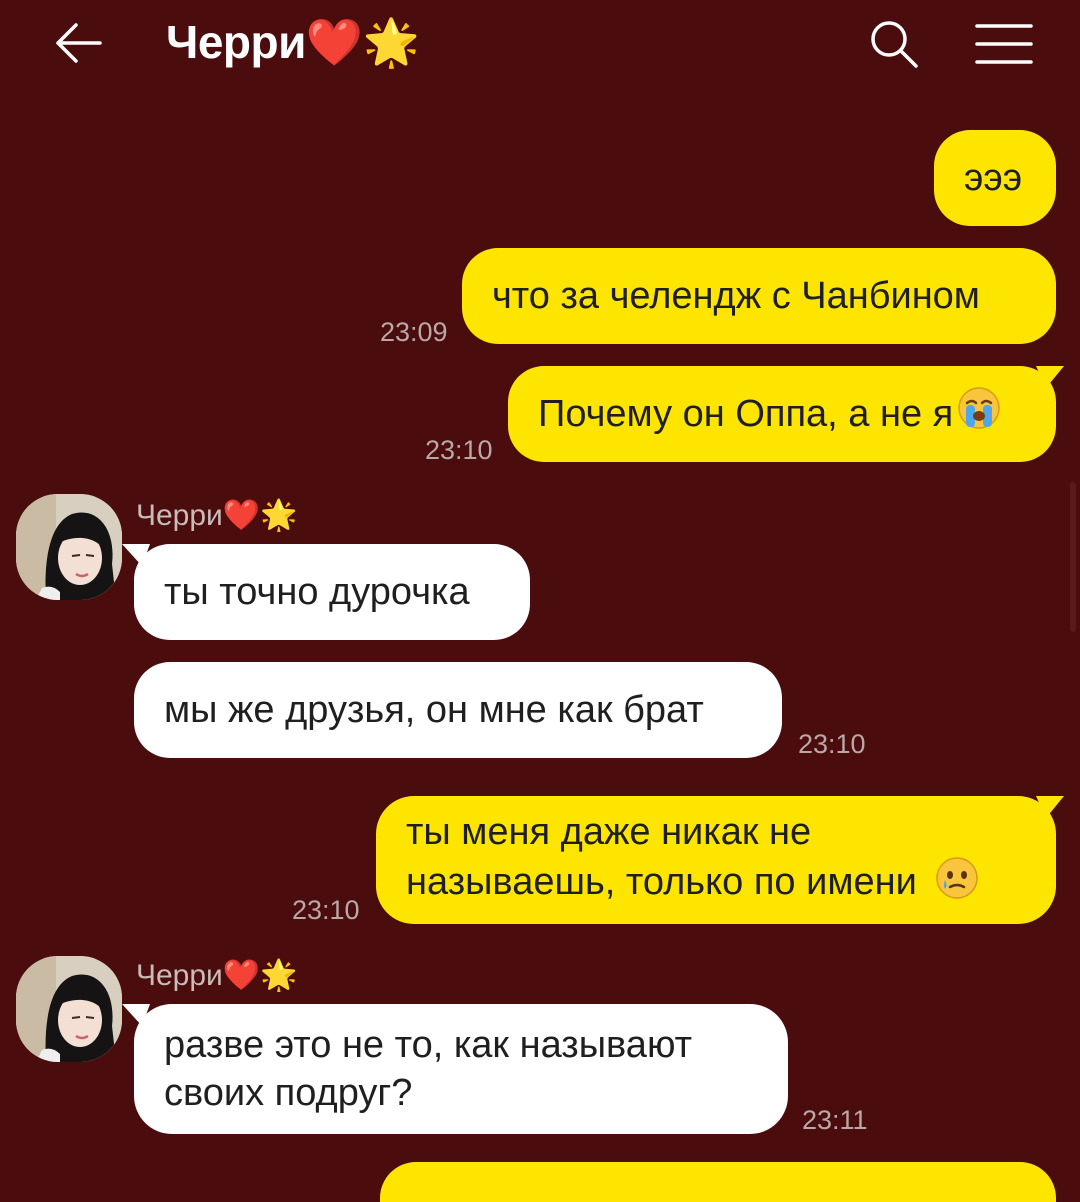 Image resolution: width=1080 pixels, height=1202 pixels. I want to click on message-text-line: называешь, только по имени, so click(692, 884).